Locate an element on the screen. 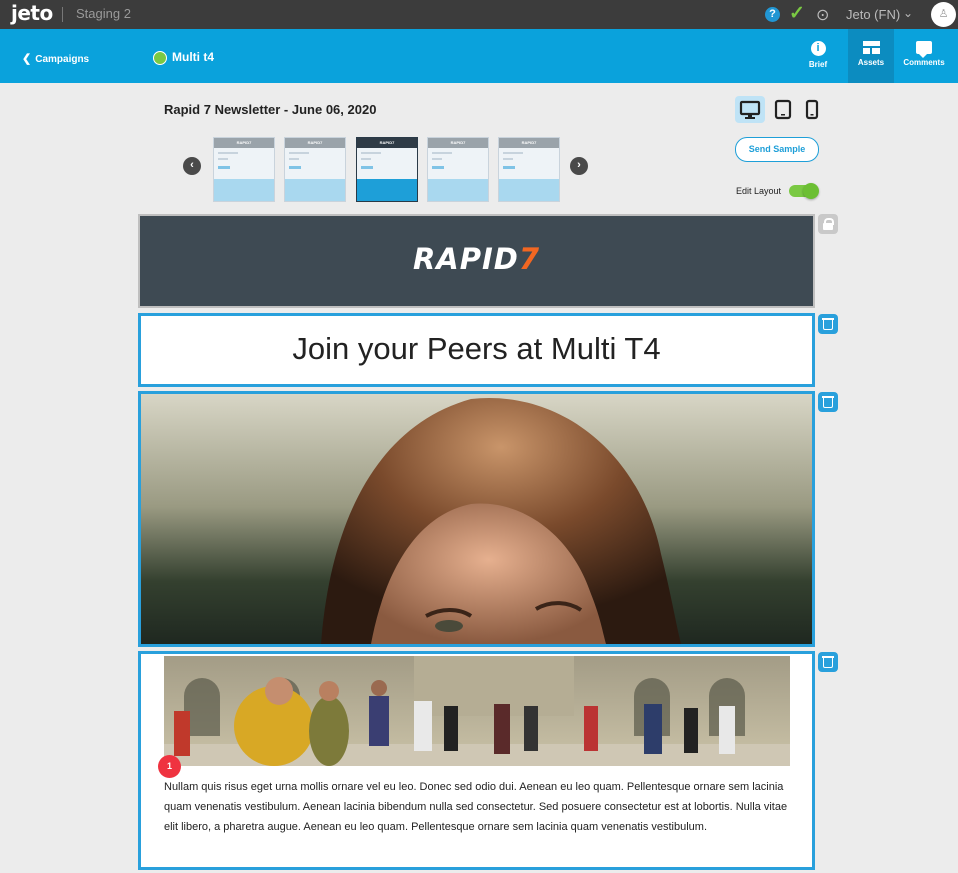  nav-assets-button: Assets is located at coordinates (871, 56).